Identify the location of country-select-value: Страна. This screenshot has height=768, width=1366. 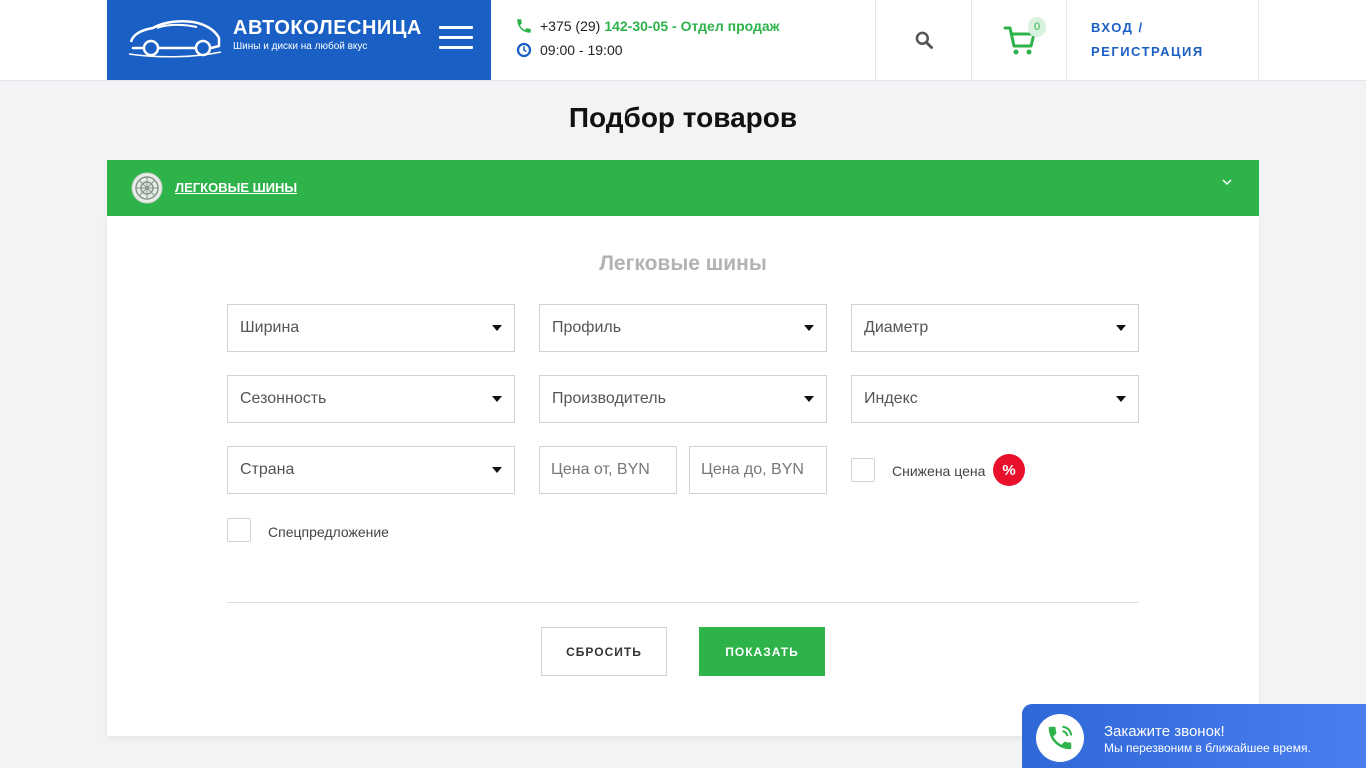
(267, 469).